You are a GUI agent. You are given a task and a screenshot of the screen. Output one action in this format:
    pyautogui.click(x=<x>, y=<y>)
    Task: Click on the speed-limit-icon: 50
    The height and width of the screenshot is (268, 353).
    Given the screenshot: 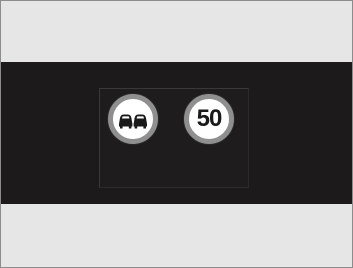 What is the action you would take?
    pyautogui.click(x=209, y=119)
    